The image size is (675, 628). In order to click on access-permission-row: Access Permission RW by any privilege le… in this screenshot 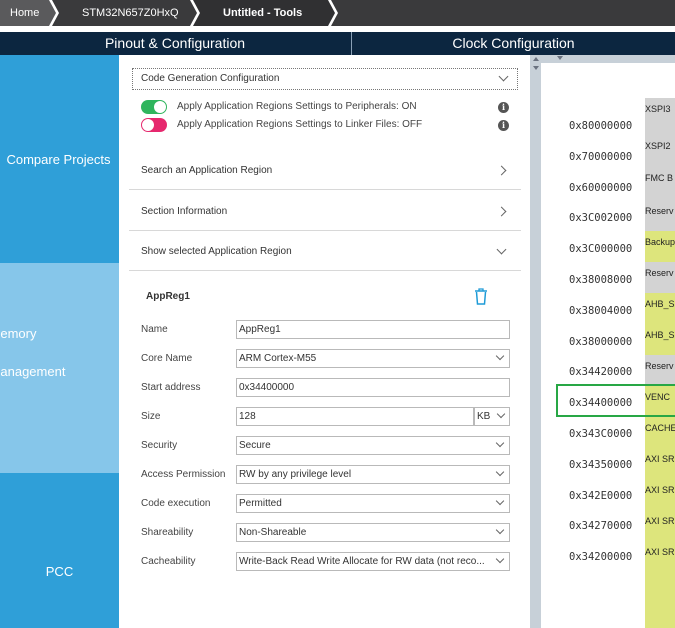, I will do `click(326, 475)`.